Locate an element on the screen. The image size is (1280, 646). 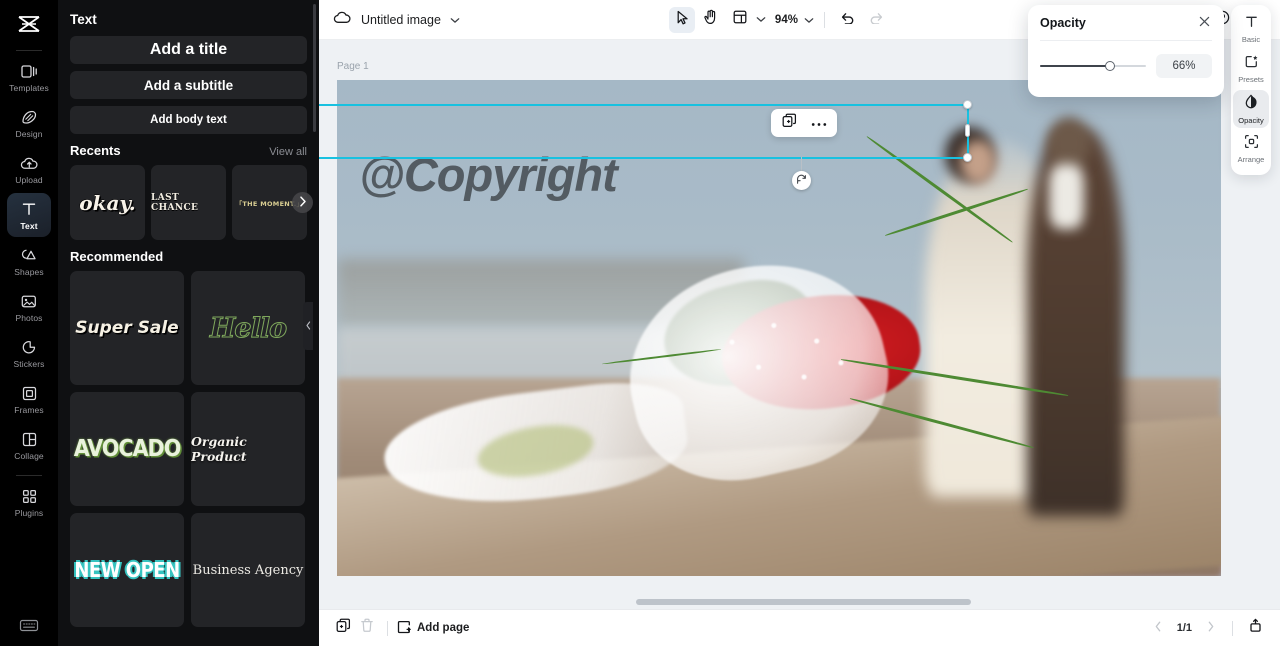
dock-item-opacity: Opacity is located at coordinates (1251, 109).